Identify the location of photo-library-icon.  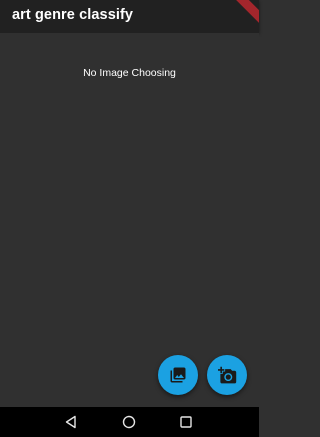
(178, 375).